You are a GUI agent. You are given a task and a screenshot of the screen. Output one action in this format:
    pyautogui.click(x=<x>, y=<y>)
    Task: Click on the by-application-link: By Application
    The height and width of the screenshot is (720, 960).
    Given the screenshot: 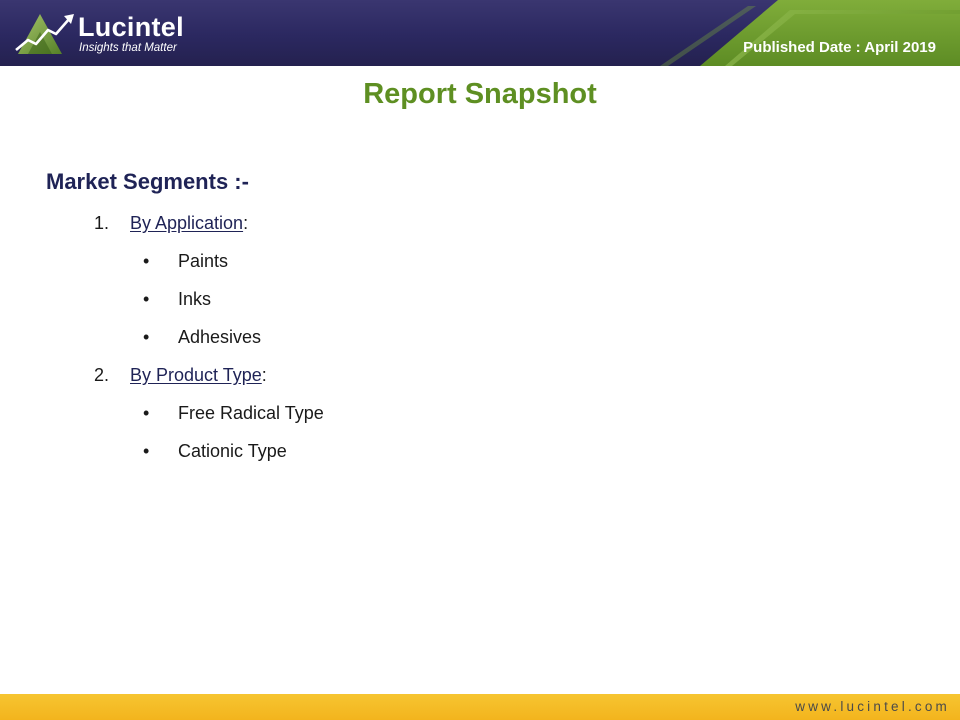 What is the action you would take?
    pyautogui.click(x=186, y=223)
    